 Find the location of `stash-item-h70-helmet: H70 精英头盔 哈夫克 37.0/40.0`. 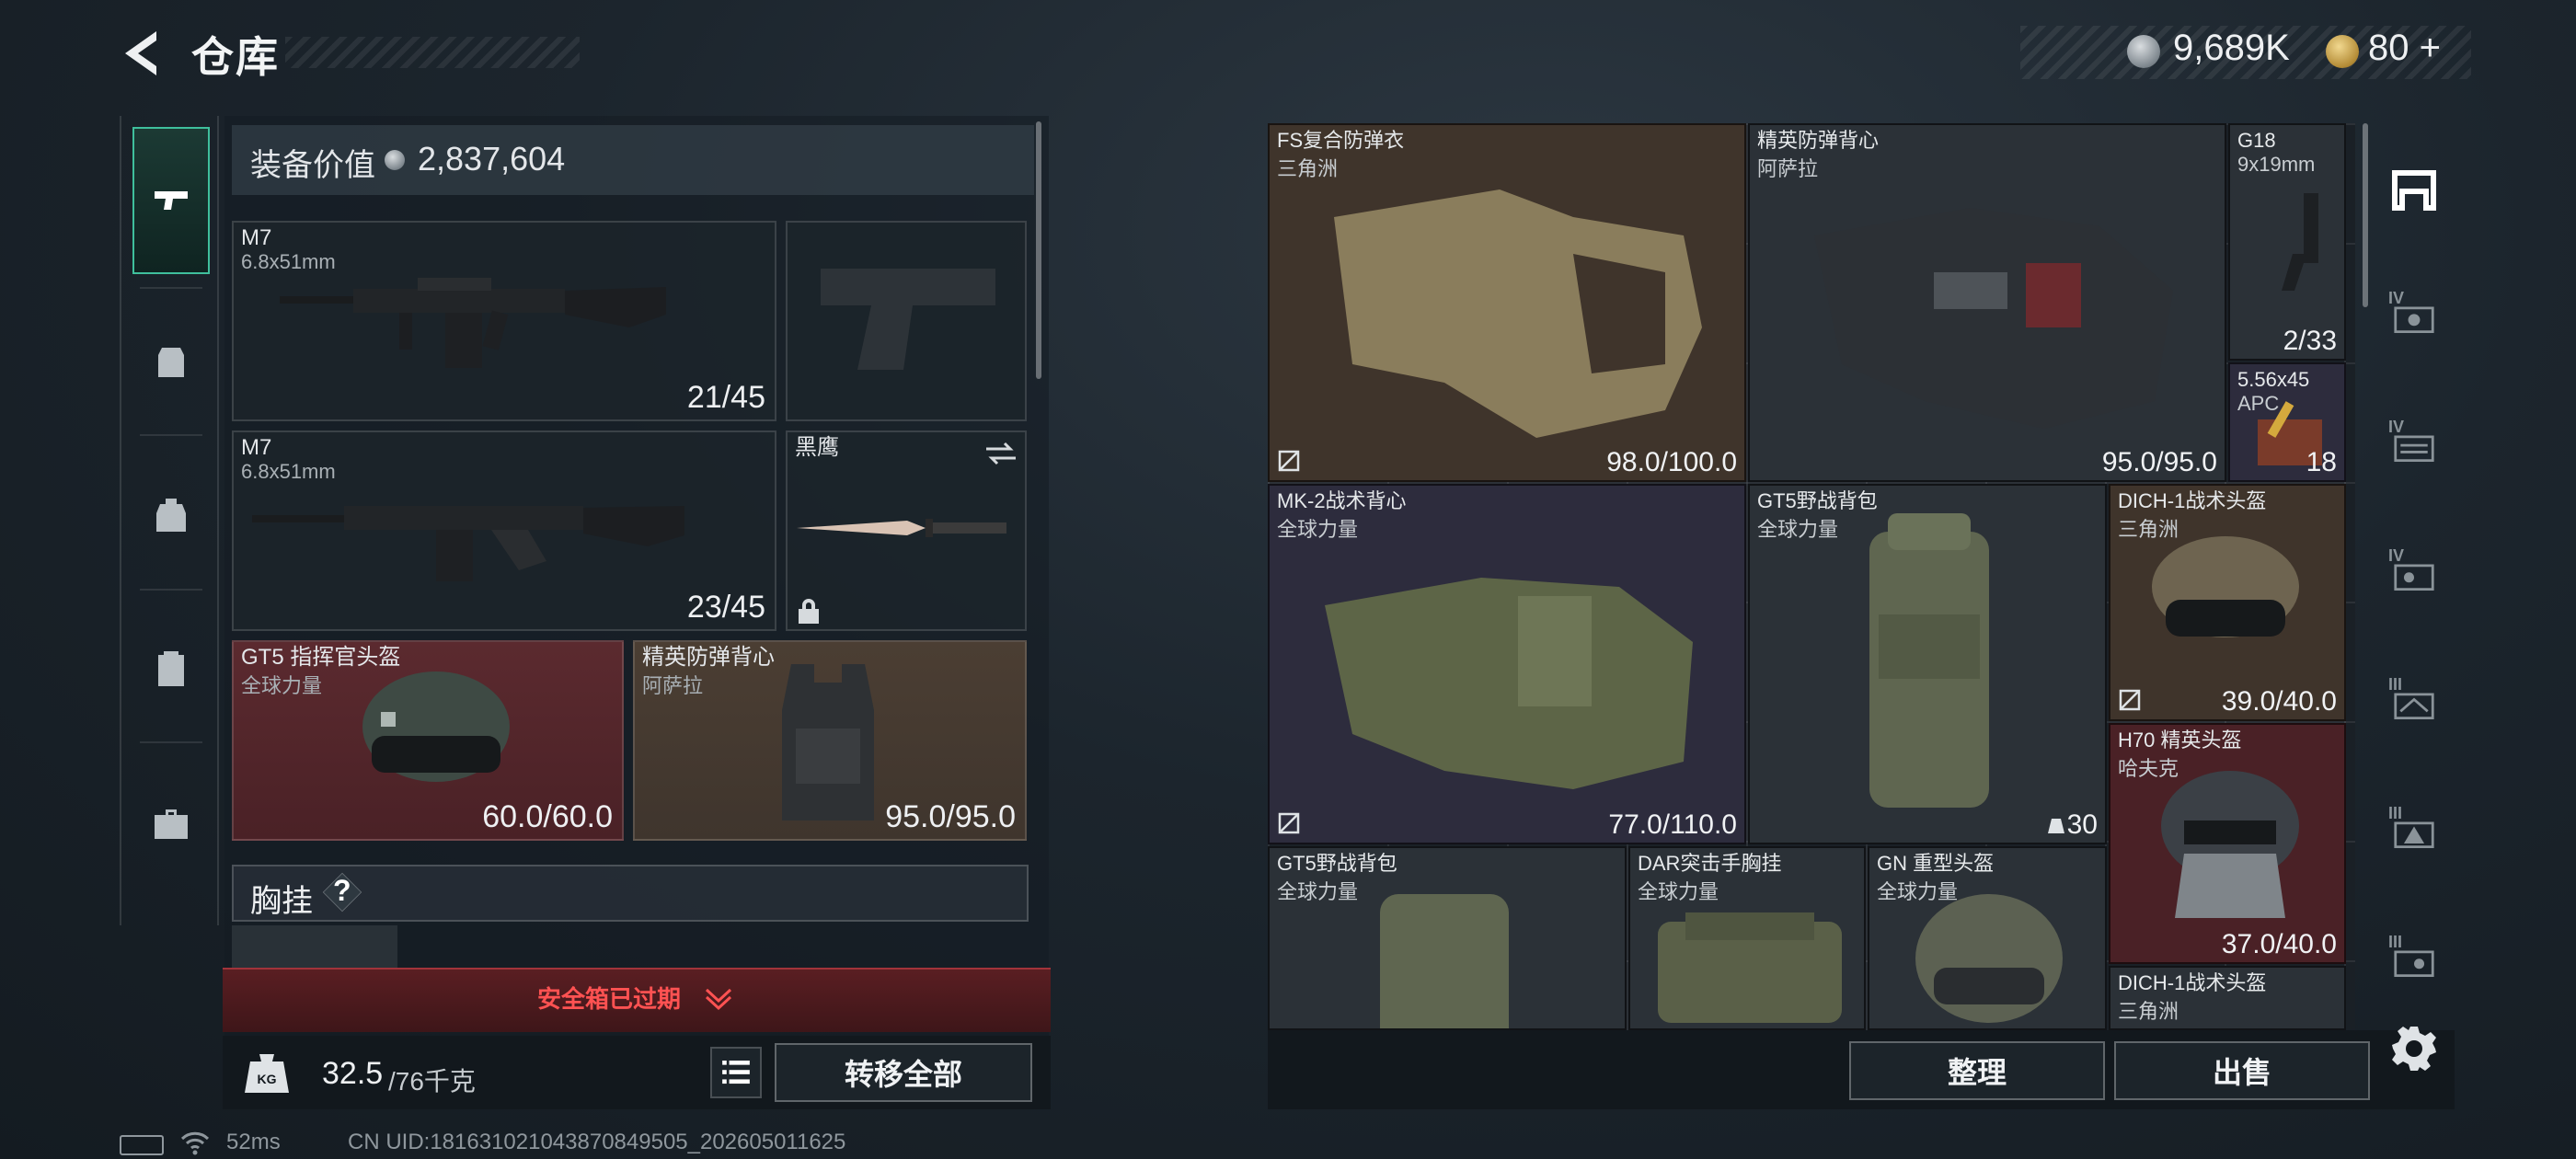

stash-item-h70-helmet: H70 精英头盔 哈夫克 37.0/40.0 is located at coordinates (2227, 843).